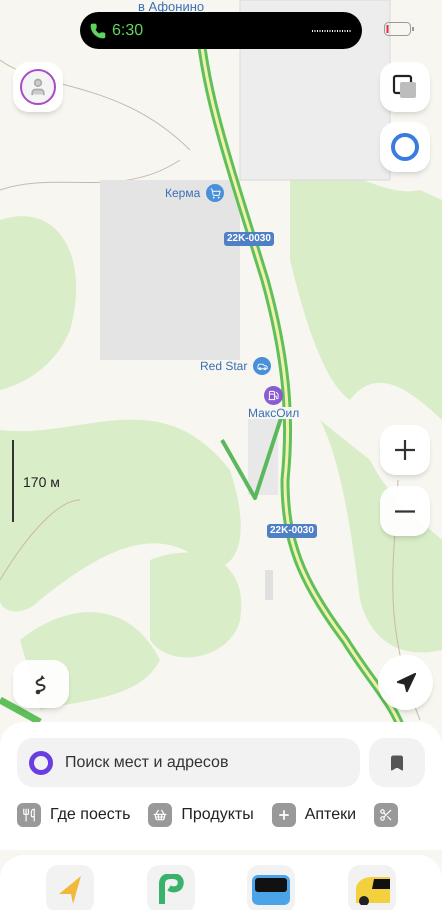  Describe the element at coordinates (128, 30) in the screenshot. I see `call-time: 6:30` at that location.